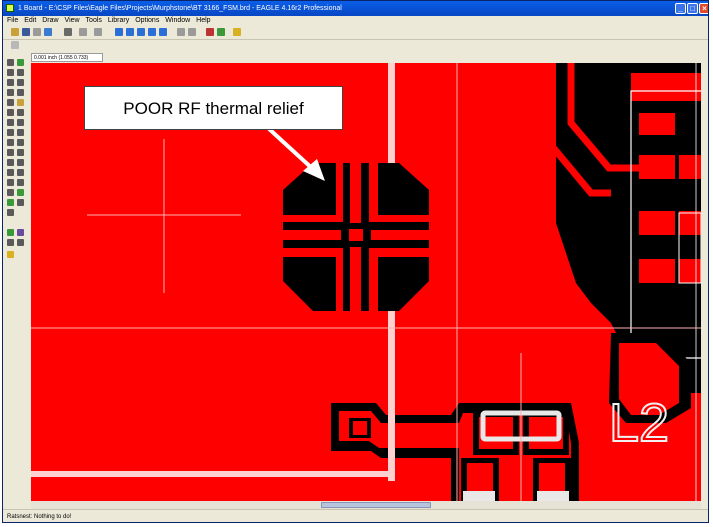  What do you see at coordinates (50, 21) in the screenshot?
I see `menu-draw: Draw` at bounding box center [50, 21].